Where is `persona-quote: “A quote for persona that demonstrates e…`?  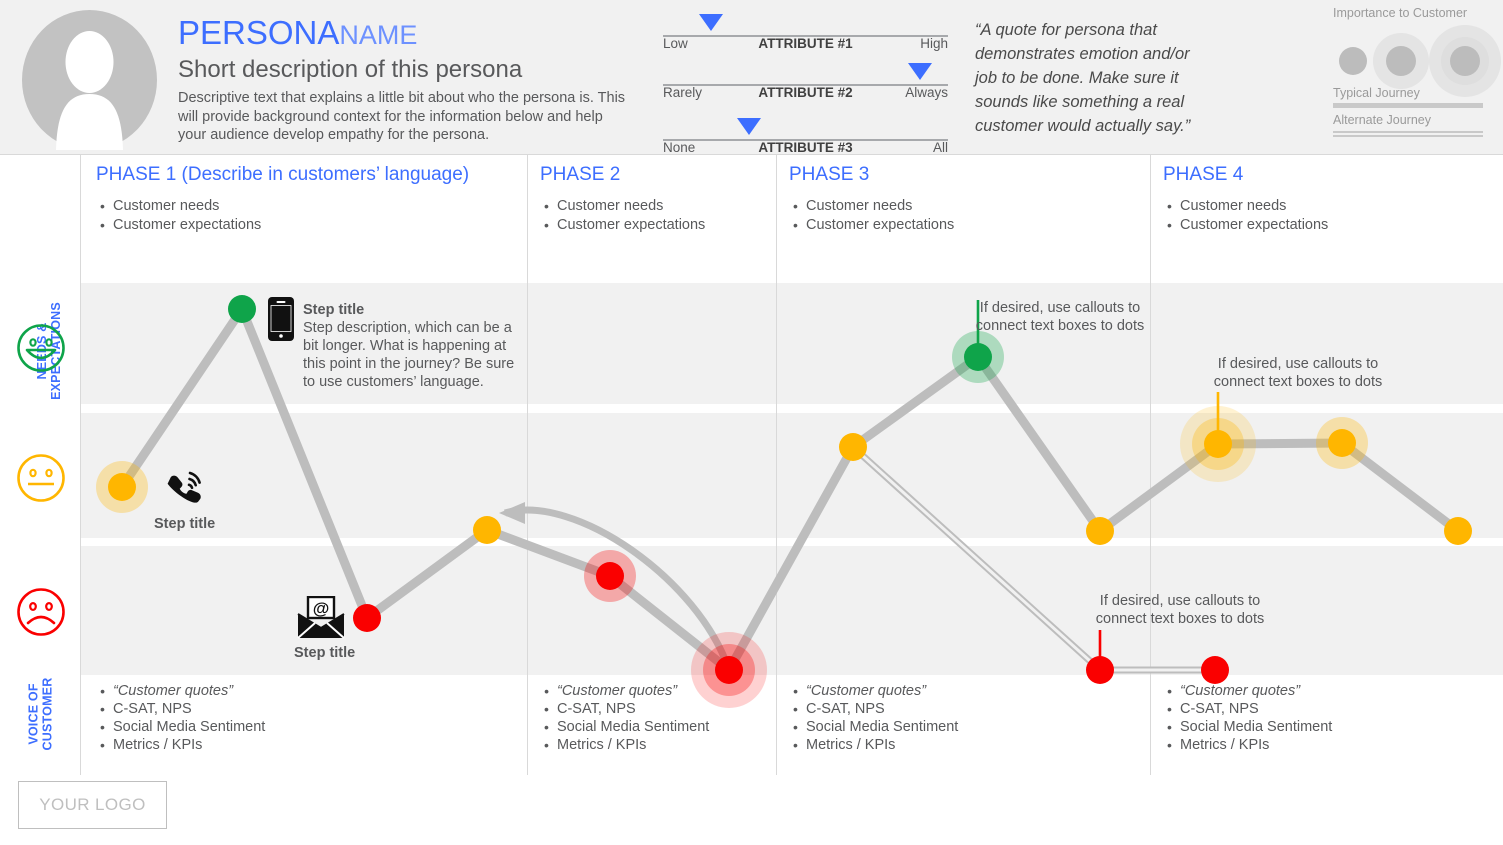 persona-quote: “A quote for persona that demonstrates e… is located at coordinates (1083, 78).